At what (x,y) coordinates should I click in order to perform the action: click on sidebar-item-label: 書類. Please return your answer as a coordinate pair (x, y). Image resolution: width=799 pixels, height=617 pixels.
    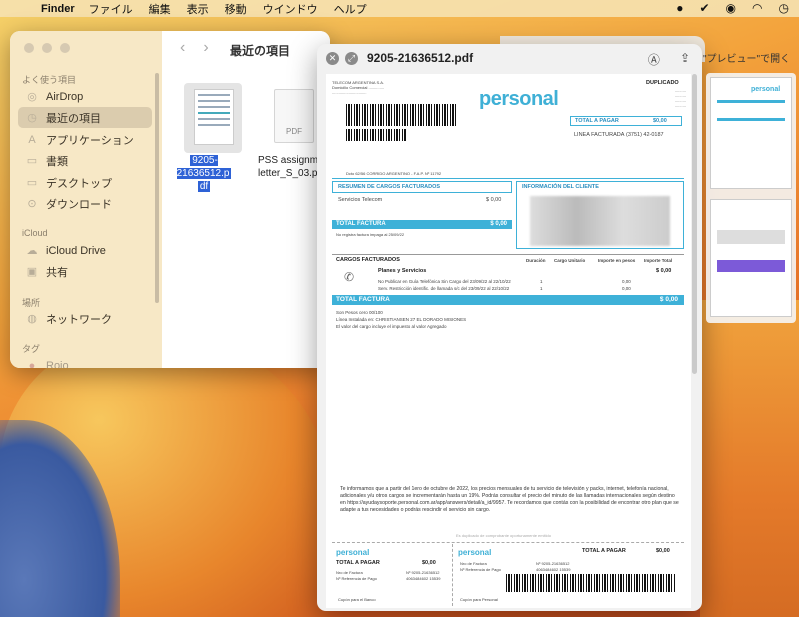
    Looking at the image, I should click on (57, 161).